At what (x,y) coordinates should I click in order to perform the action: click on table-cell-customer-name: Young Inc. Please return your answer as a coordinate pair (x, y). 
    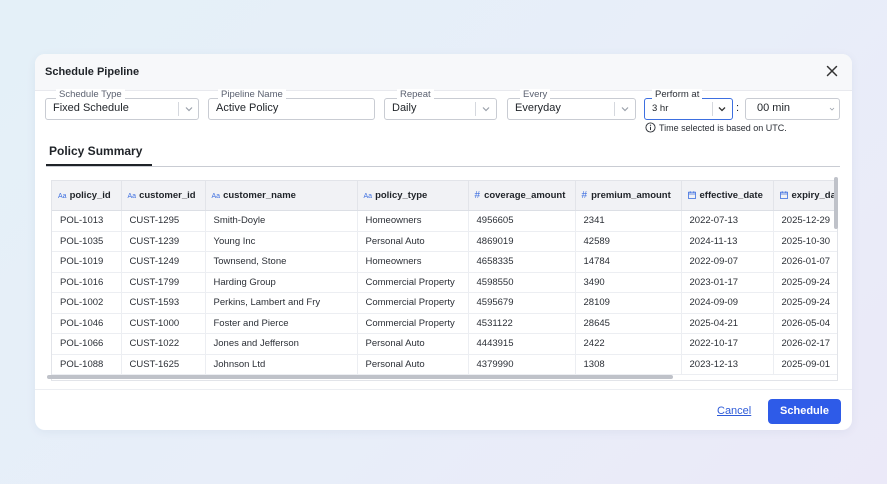
    Looking at the image, I should click on (281, 241).